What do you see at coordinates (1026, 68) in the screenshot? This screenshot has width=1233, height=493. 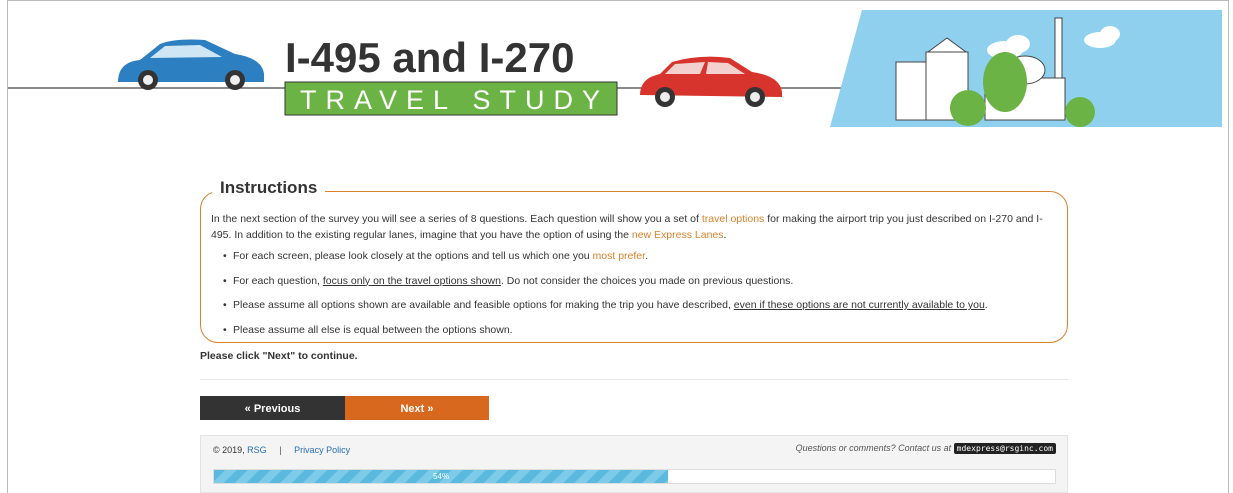 I see `city-skyline-icon` at bounding box center [1026, 68].